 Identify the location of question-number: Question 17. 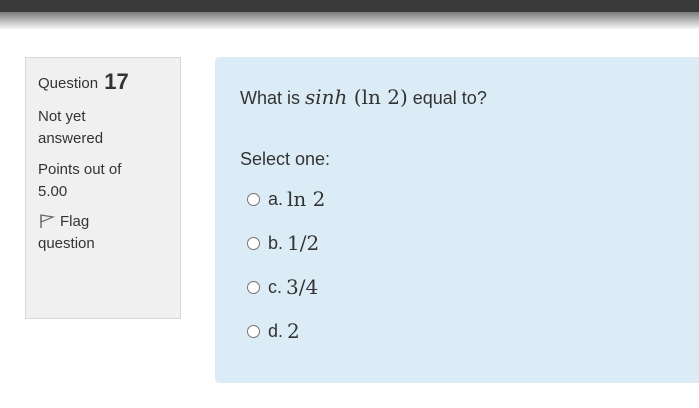
(103, 82).